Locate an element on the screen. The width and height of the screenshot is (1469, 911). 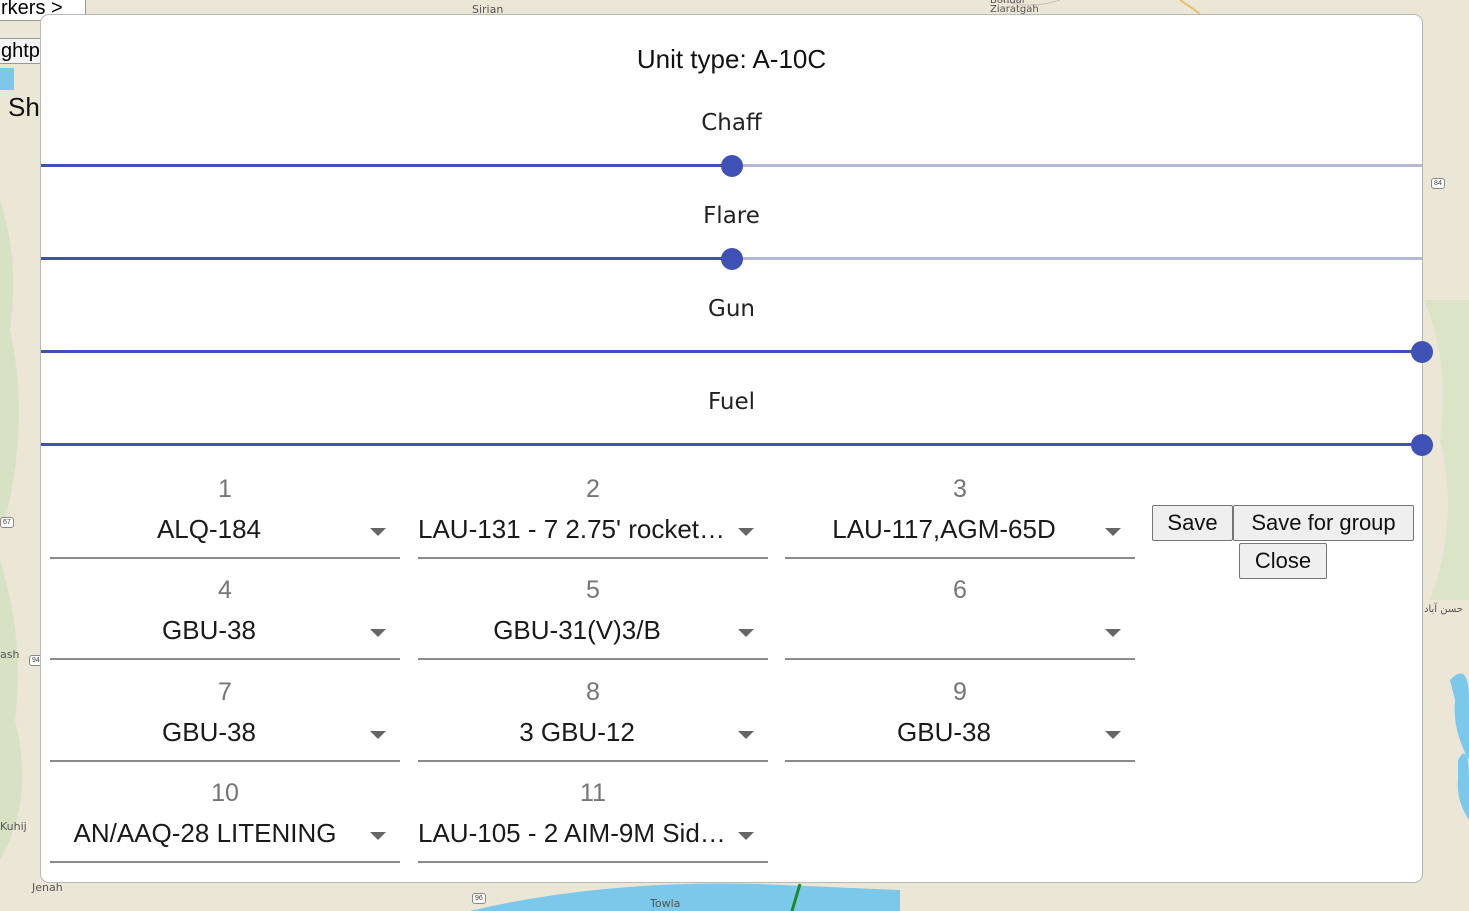
pylon-4: 4 GBU-38 is located at coordinates (225, 626).